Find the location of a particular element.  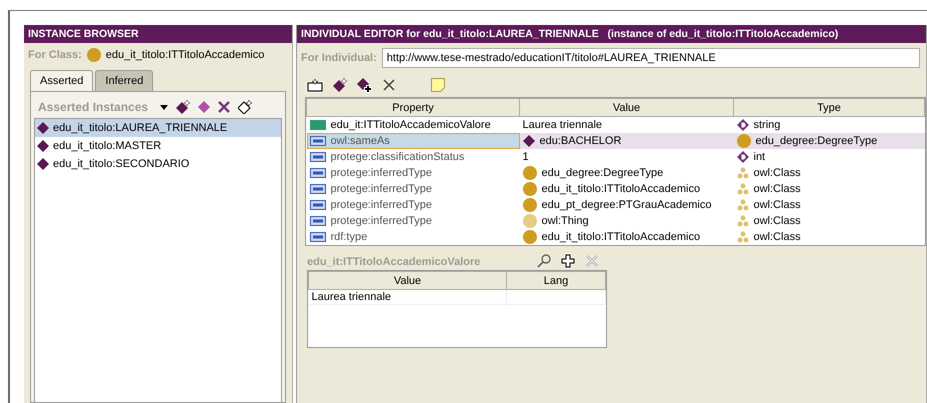

add-value-icon is located at coordinates (365, 85).